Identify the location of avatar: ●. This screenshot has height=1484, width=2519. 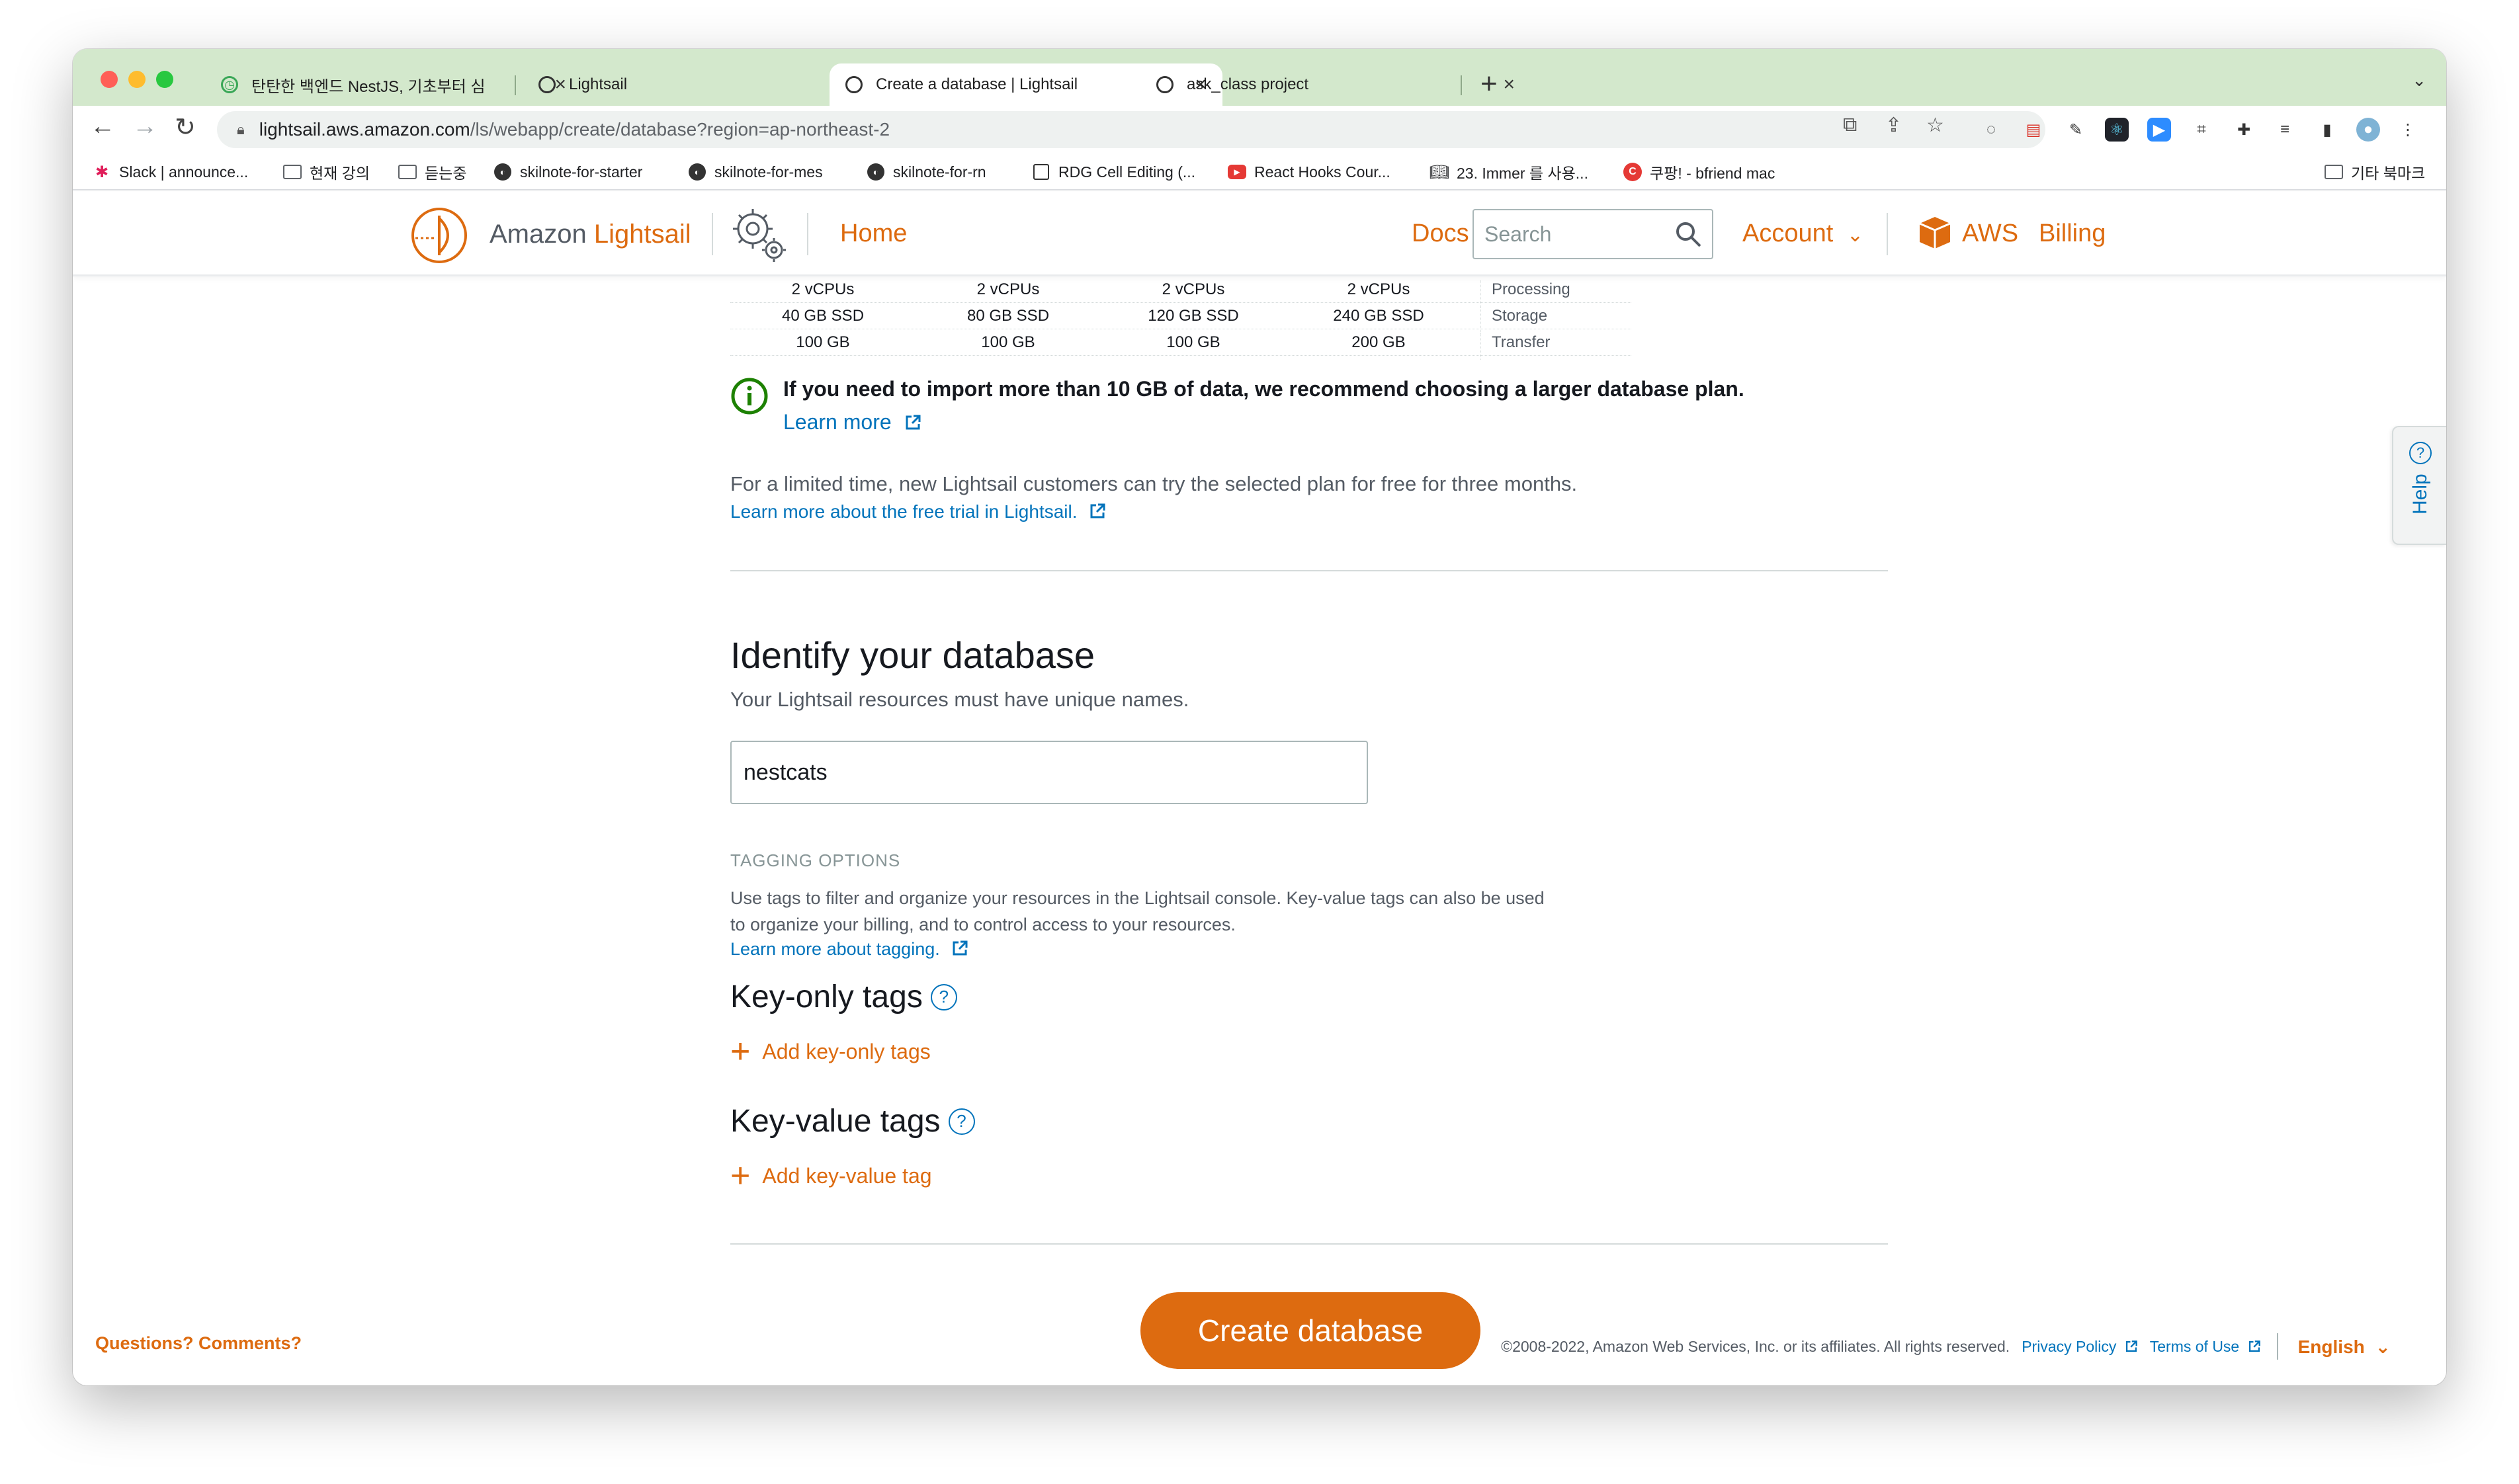
(2368, 130).